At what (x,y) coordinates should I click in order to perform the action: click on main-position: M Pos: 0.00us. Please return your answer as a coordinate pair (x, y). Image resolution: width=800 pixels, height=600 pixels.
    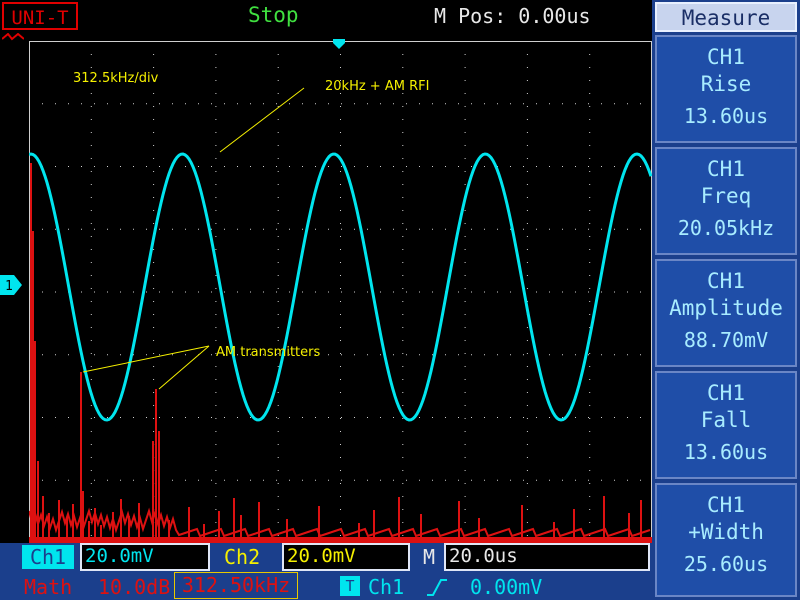
    Looking at the image, I should click on (512, 16).